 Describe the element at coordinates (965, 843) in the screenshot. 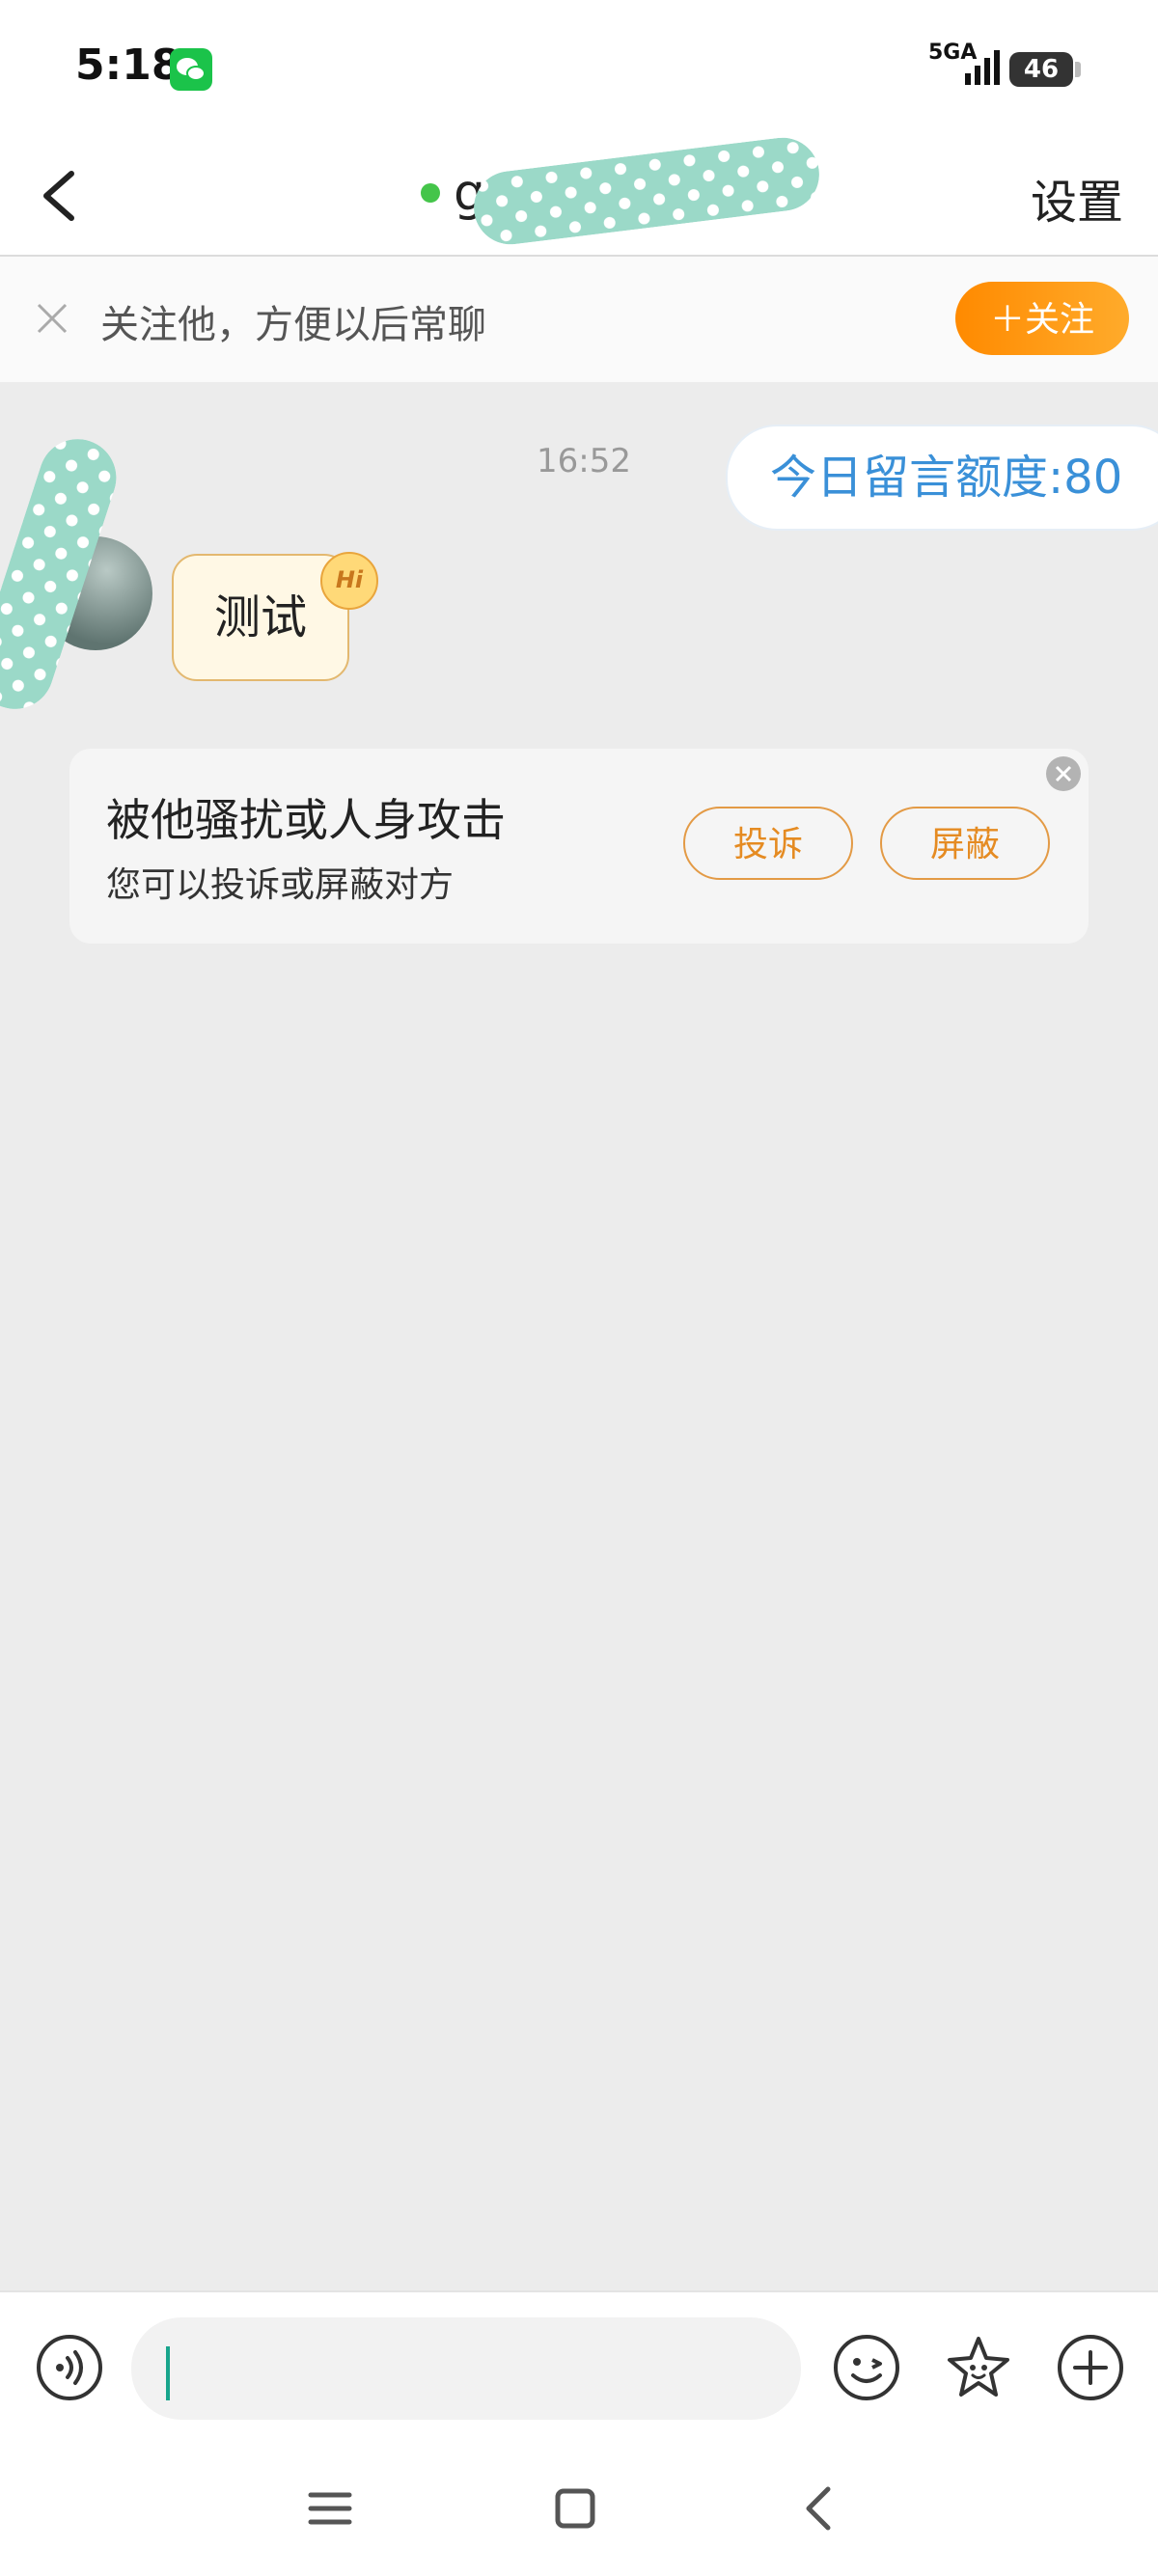

I see `block-button: 屏蔽` at that location.